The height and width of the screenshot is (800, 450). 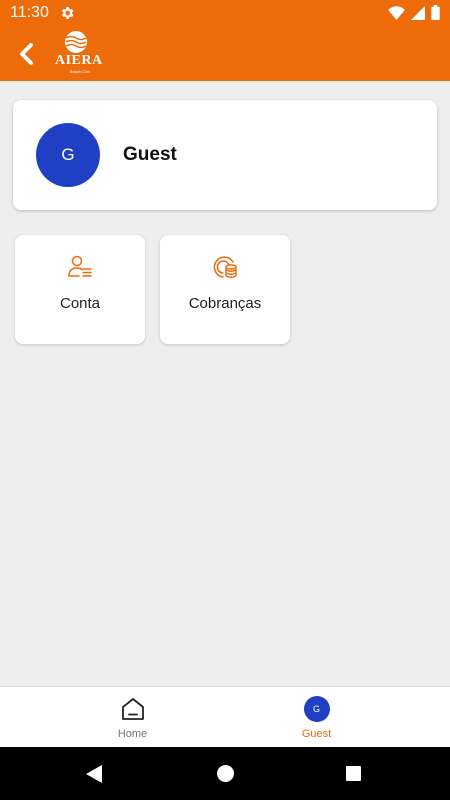 I want to click on profile-card: G Guest, so click(x=225, y=155).